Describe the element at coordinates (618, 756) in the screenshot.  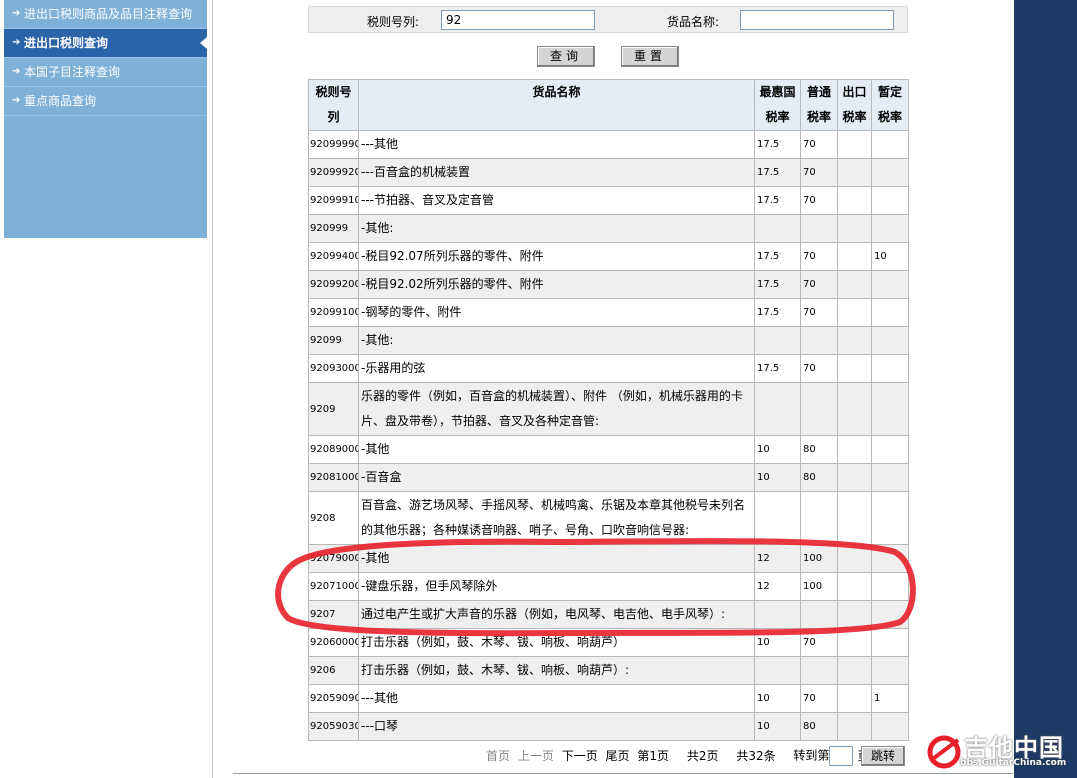
I see `pager-last: 尾页` at that location.